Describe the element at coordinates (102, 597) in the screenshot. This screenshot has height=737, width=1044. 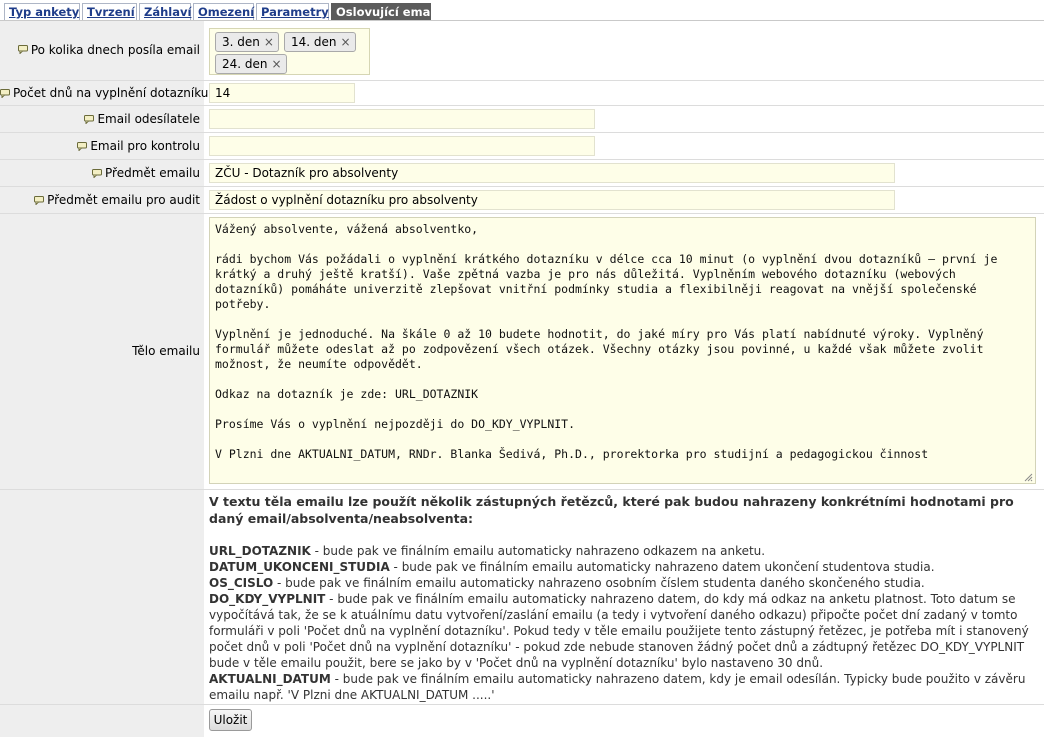
I see `info-label-cell` at that location.